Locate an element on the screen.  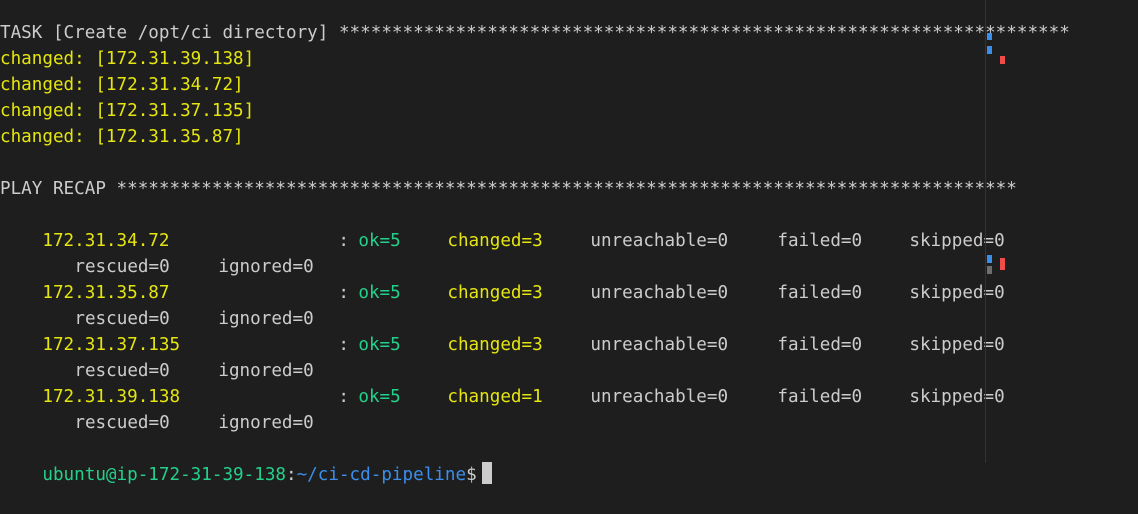
changed-line: changed: [172.31.39.138] is located at coordinates (127, 59).